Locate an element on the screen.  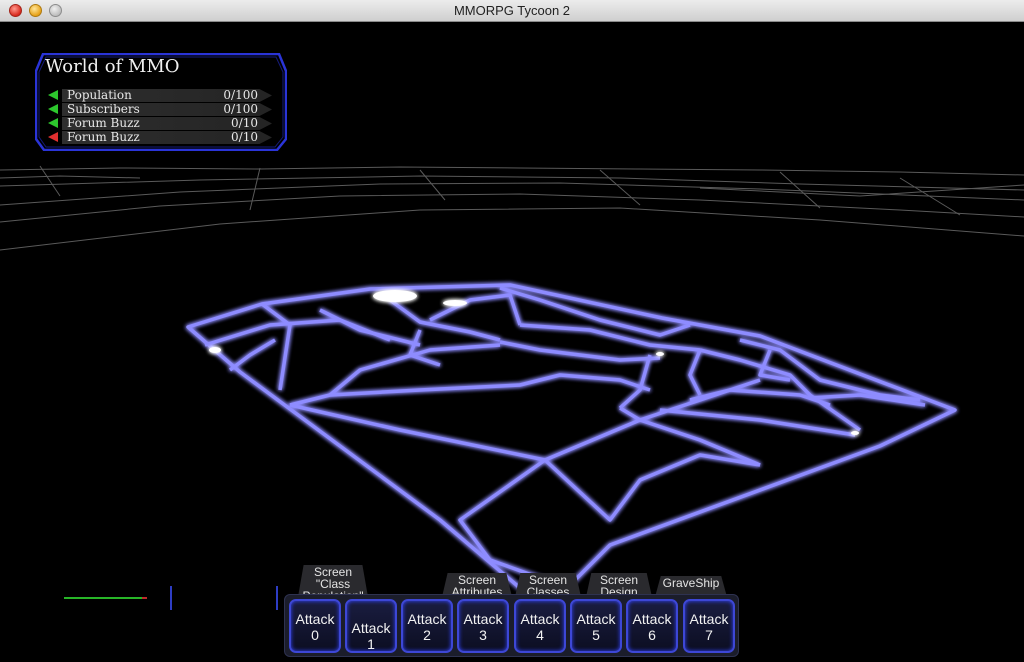
window-title: MMORPG Tycoon 2 is located at coordinates (512, 10).